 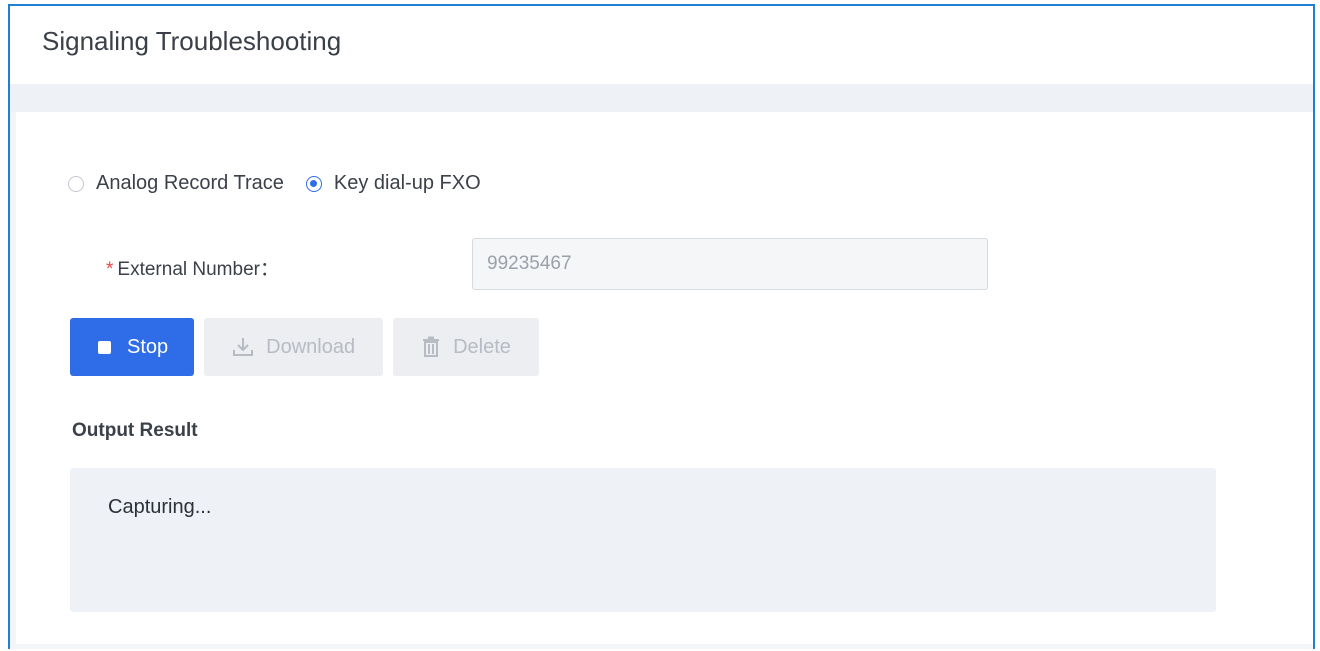 I want to click on radio-checked-icon, so click(x=313, y=183).